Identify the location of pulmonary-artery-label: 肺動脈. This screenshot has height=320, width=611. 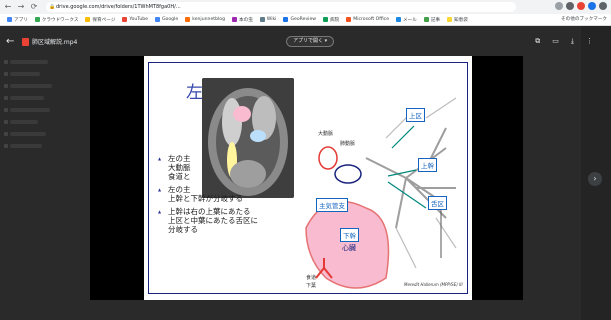
(348, 144).